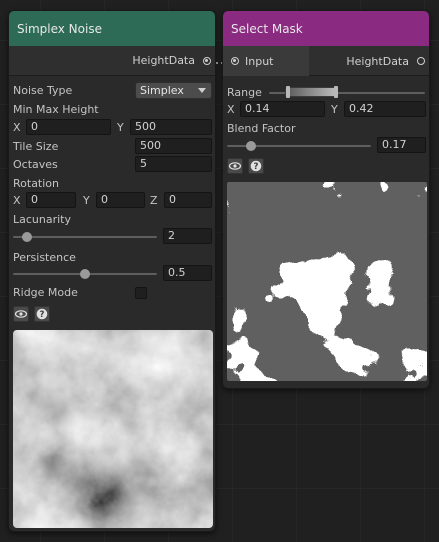  Describe the element at coordinates (334, 109) in the screenshot. I see `range-y-label: Y` at that location.